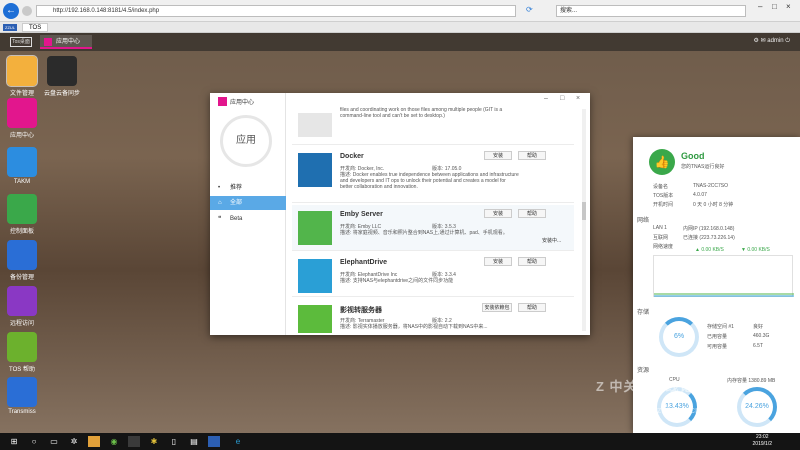  I want to click on taskbar-clock: 23:02 2019/1/2, so click(762, 441).